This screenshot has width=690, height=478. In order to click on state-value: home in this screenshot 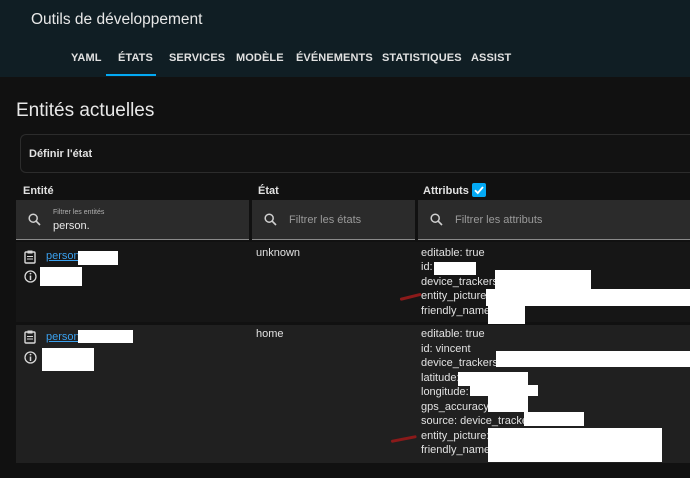, I will do `click(270, 334)`.